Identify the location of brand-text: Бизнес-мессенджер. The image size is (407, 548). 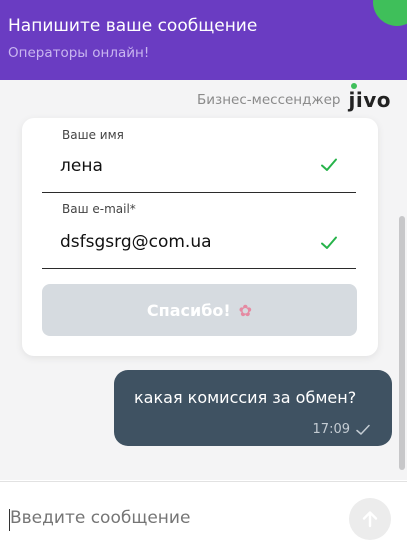
(269, 100).